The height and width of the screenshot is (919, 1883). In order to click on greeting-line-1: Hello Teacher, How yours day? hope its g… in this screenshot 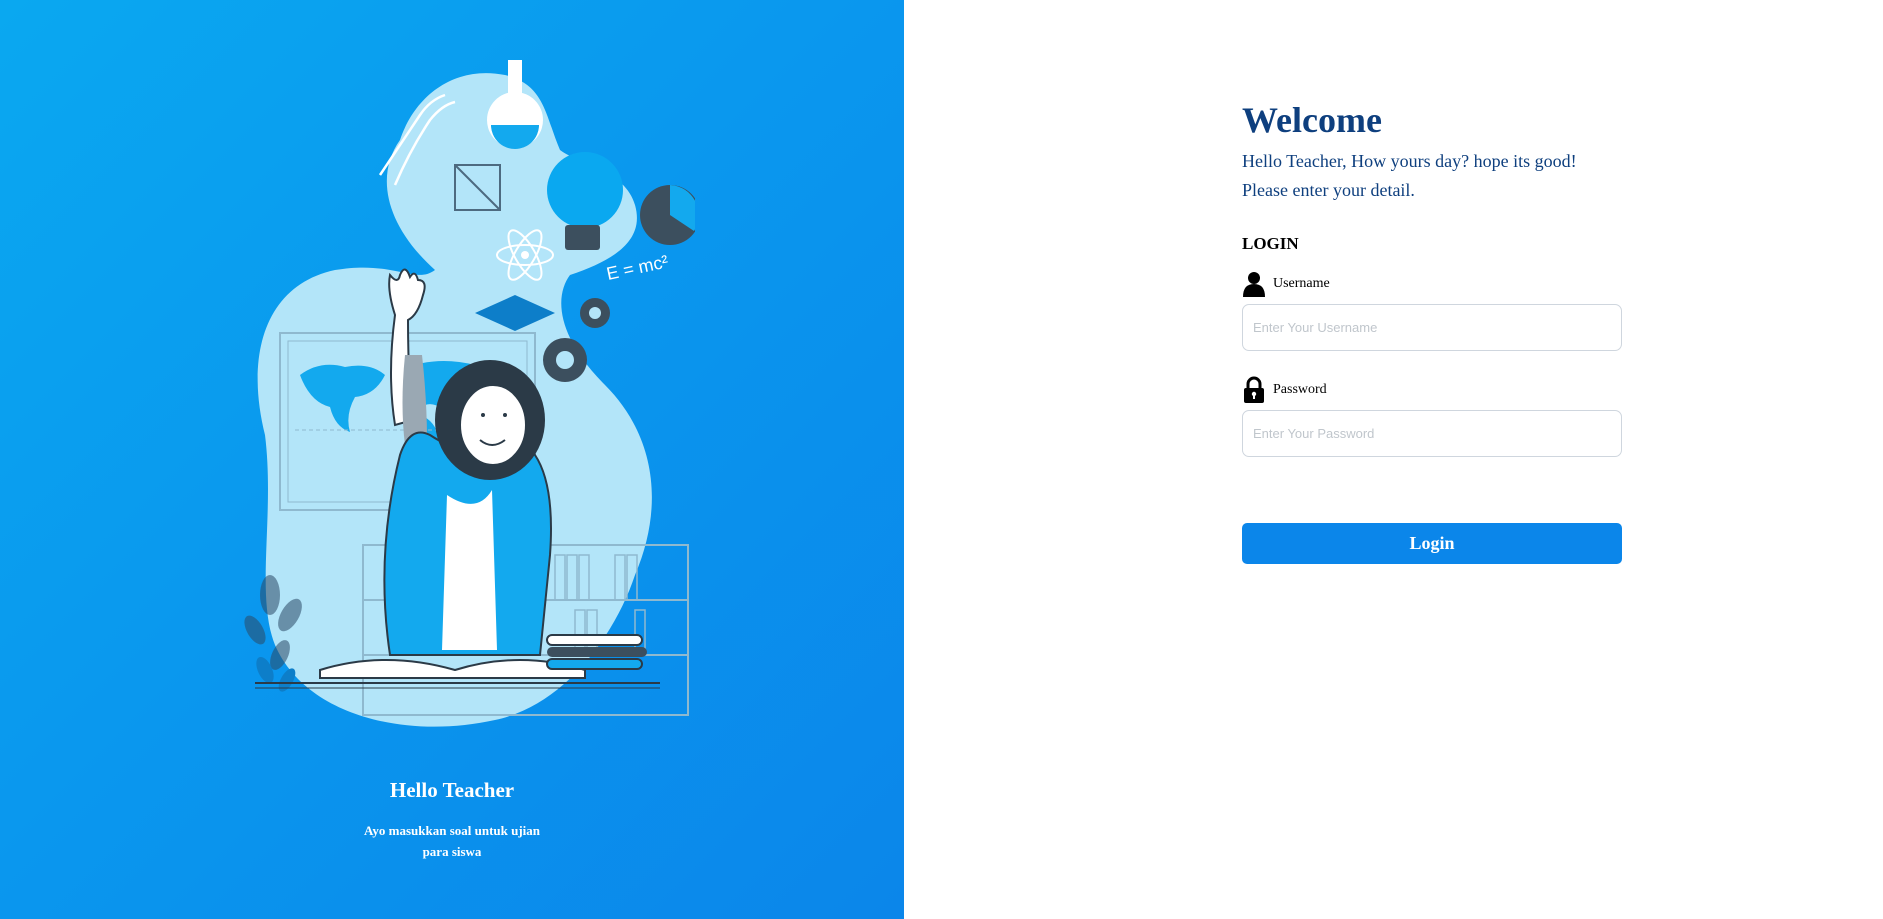, I will do `click(1409, 161)`.